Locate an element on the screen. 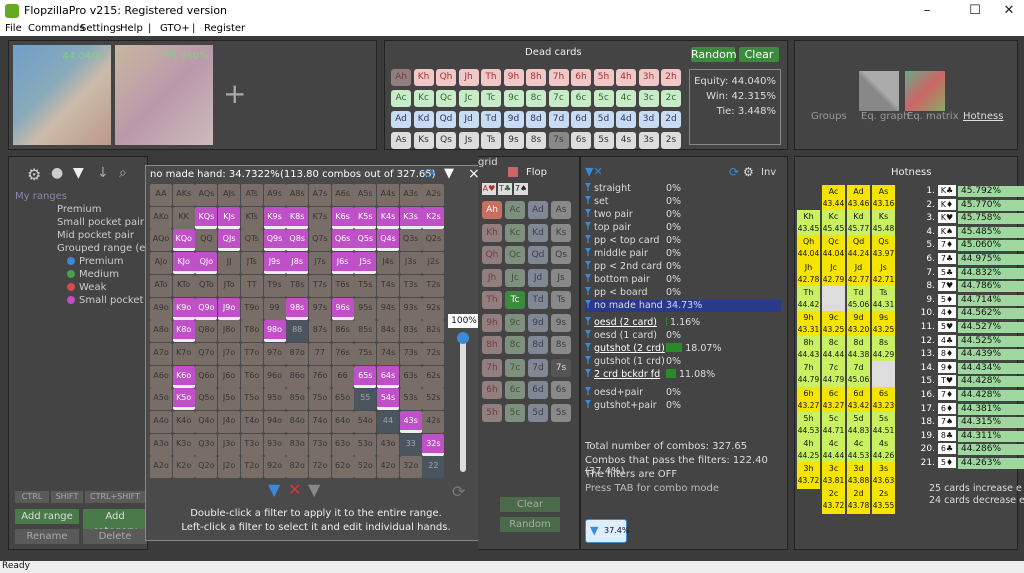  refresh-filters-icon: ⟳ is located at coordinates (734, 172).